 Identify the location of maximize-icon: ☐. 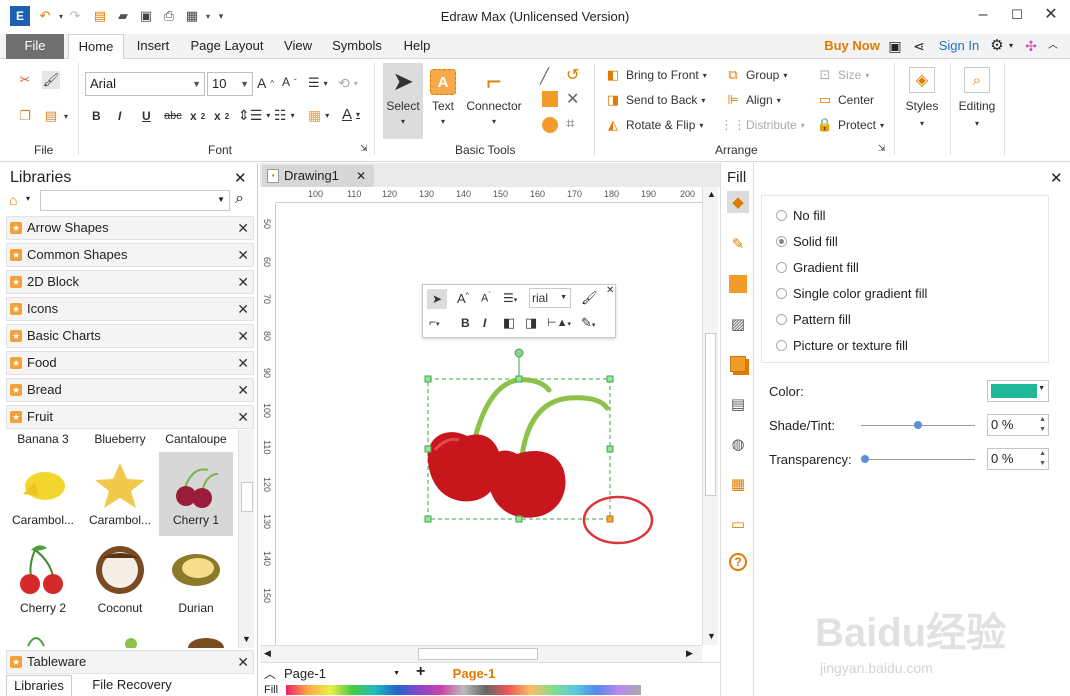
(1017, 16).